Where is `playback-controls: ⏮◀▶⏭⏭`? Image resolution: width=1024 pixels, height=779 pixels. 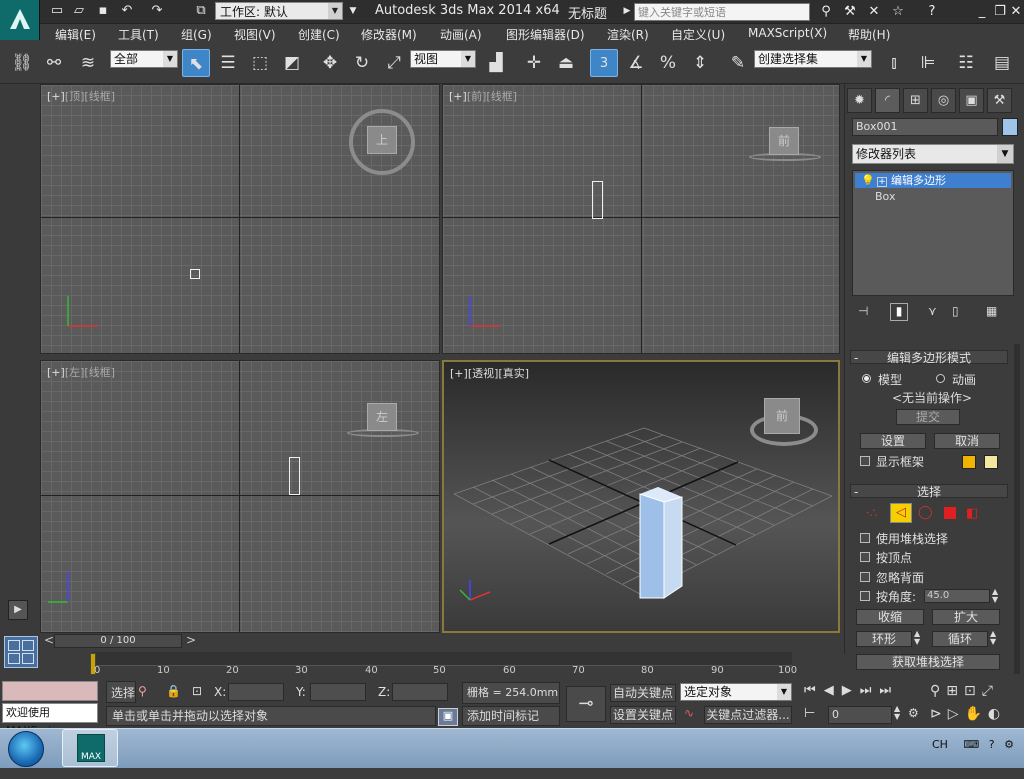
playback-controls: ⏮◀▶⏭⏭ is located at coordinates (851, 690).